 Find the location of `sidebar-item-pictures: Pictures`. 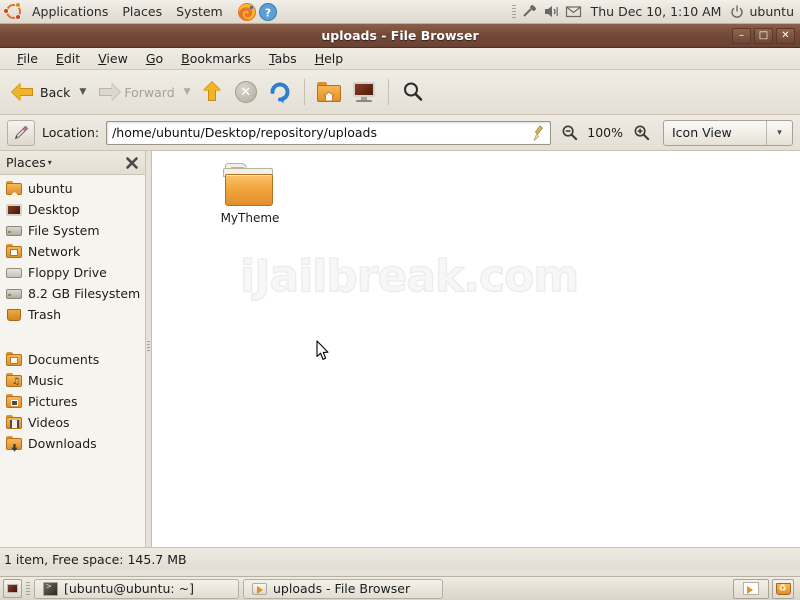

sidebar-item-pictures: Pictures is located at coordinates (72, 401).